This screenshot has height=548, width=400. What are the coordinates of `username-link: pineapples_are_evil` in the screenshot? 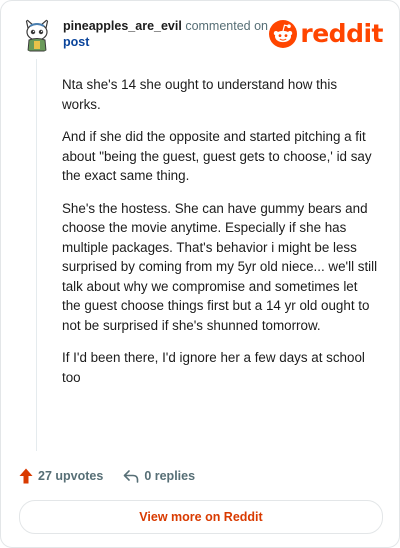 It's located at (122, 26).